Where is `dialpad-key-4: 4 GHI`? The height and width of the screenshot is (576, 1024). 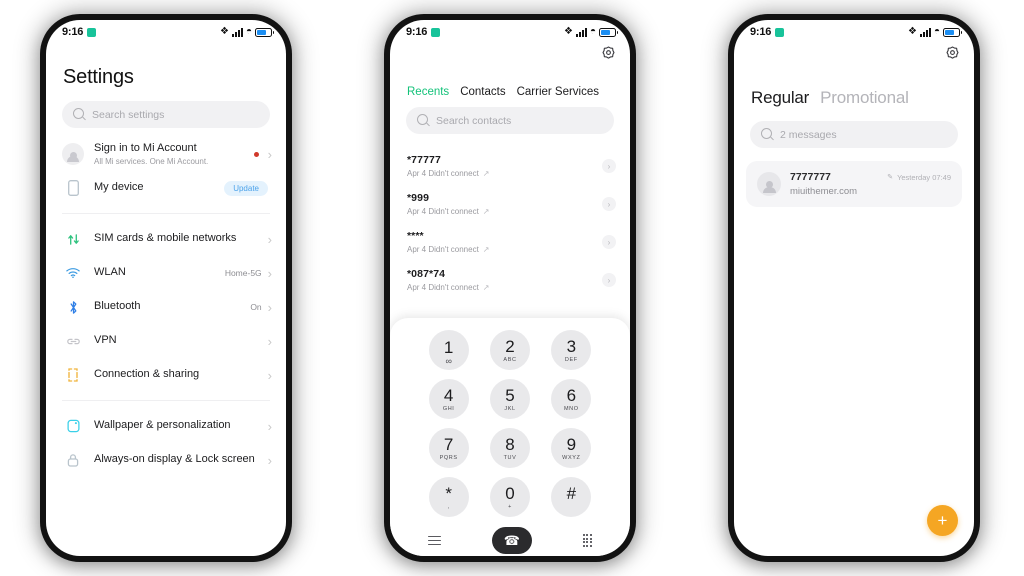
dialpad-key-4: 4 GHI is located at coordinates (448, 399).